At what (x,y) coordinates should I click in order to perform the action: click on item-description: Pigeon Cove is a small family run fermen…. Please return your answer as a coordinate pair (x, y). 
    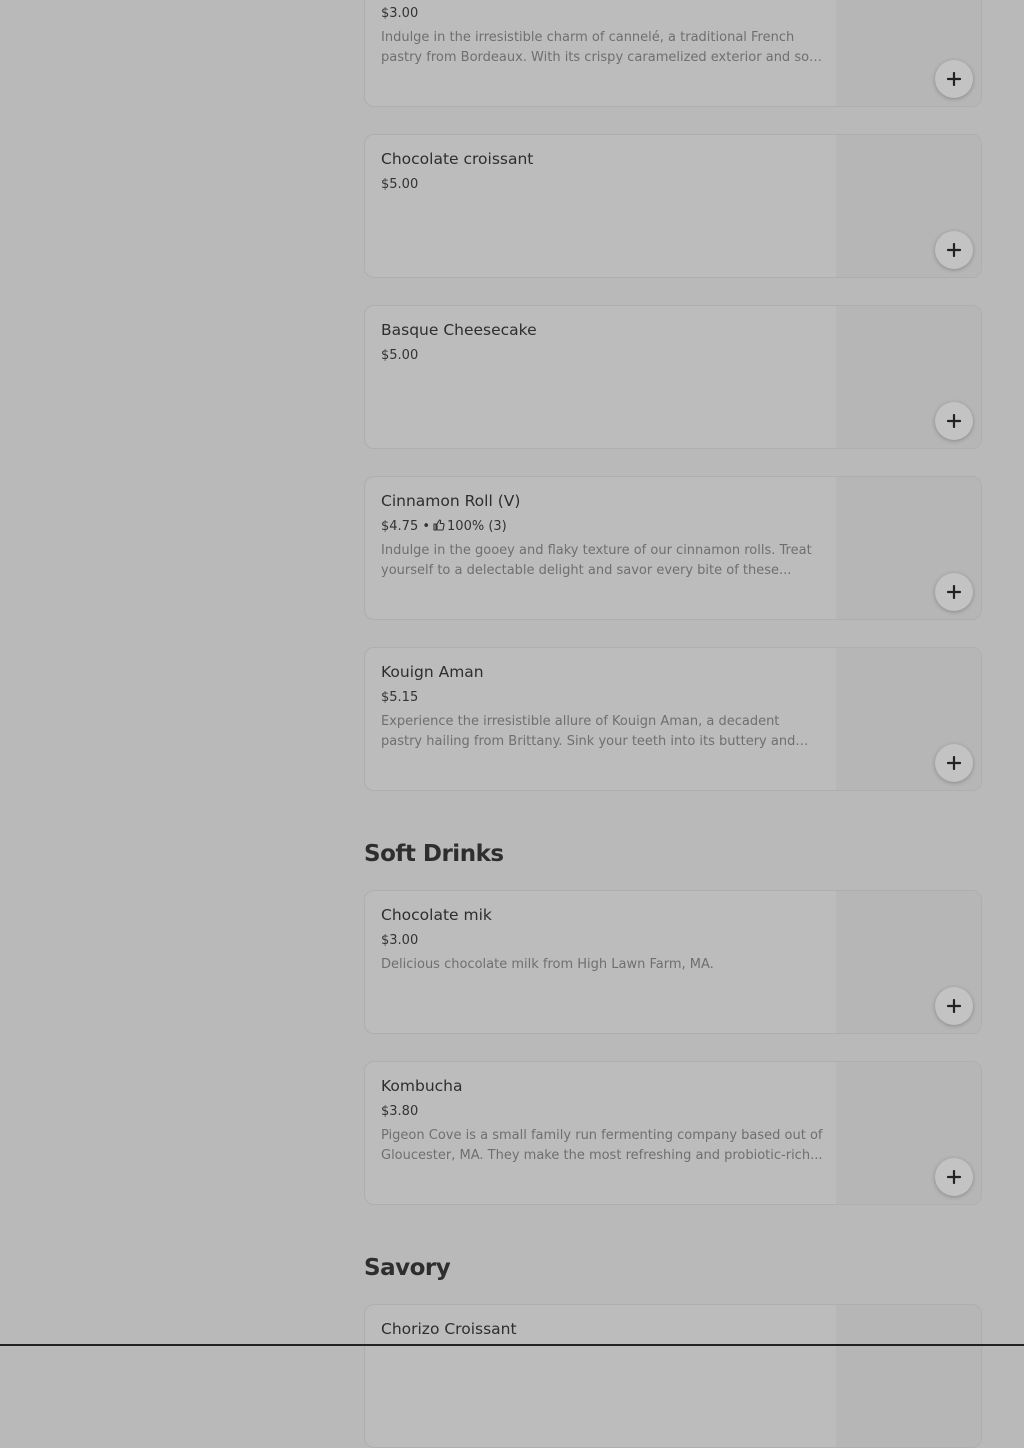
    Looking at the image, I should click on (602, 1145).